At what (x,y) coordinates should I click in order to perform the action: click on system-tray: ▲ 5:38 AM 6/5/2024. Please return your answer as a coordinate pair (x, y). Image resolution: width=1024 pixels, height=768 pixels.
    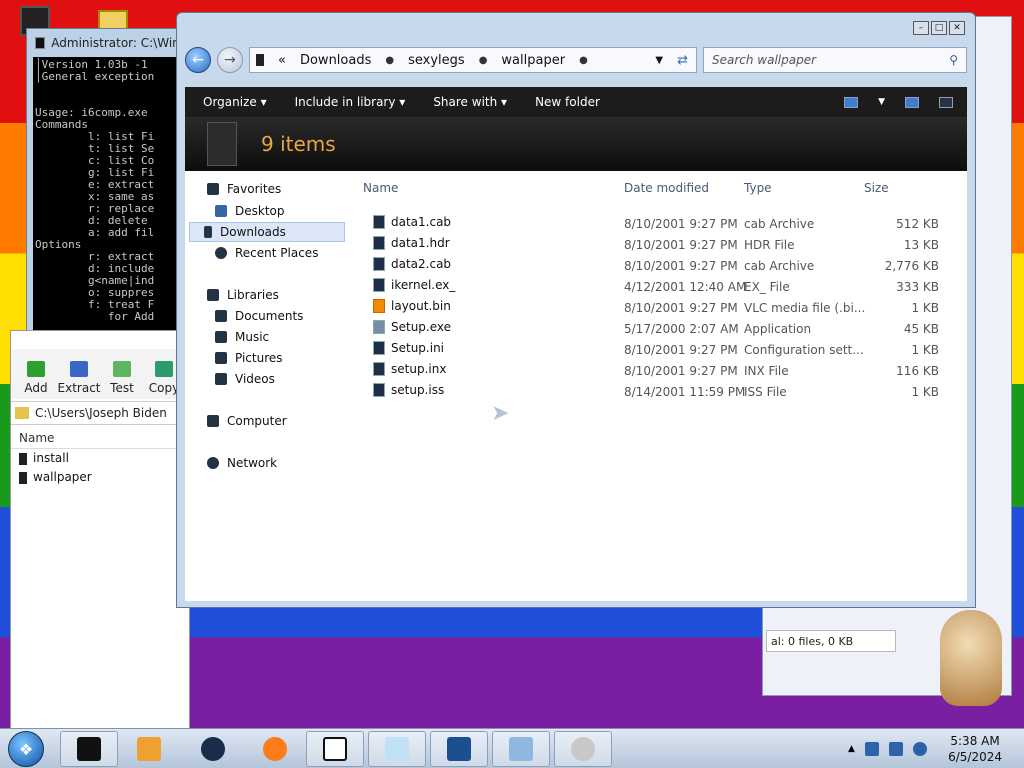
    Looking at the image, I should click on (932, 748).